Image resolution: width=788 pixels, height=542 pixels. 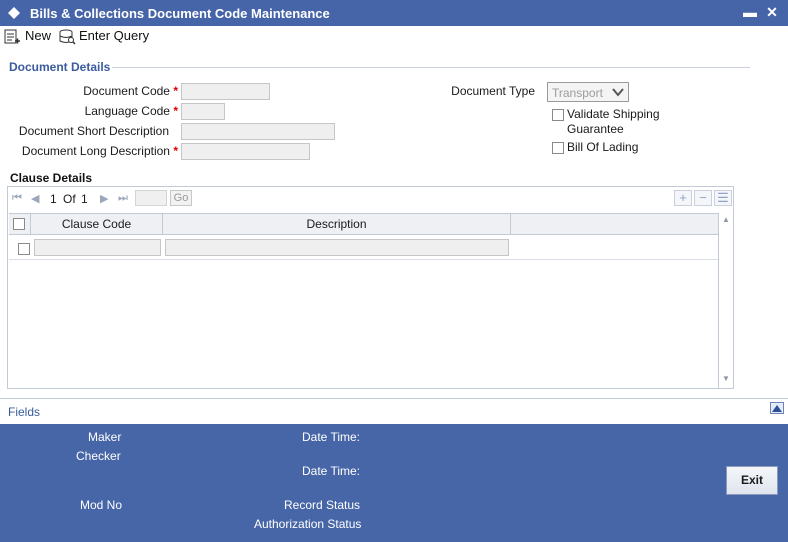 What do you see at coordinates (35, 198) in the screenshot?
I see `previous-page-icon: ◀` at bounding box center [35, 198].